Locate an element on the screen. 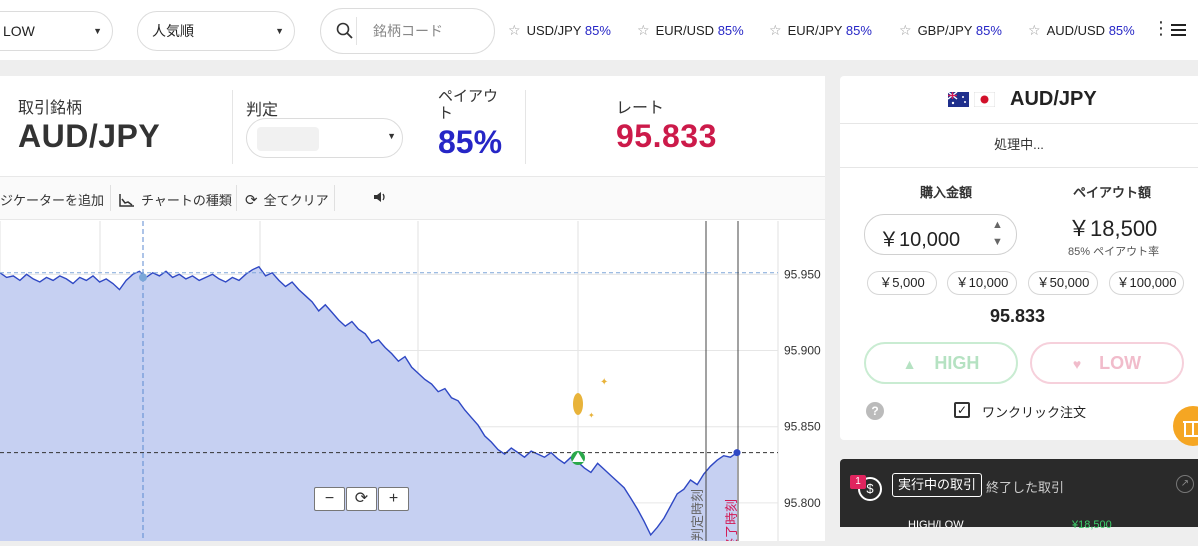 This screenshot has width=1198, height=546. deadline-label: 判定時刻 is located at coordinates (697, 515).